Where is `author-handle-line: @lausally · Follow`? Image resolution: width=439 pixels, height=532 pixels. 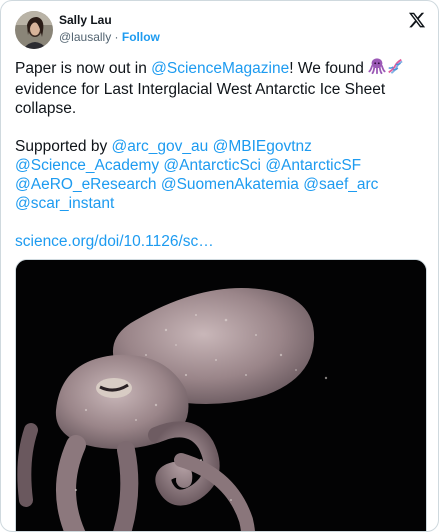
author-handle-line: @lausally · Follow is located at coordinates (109, 37).